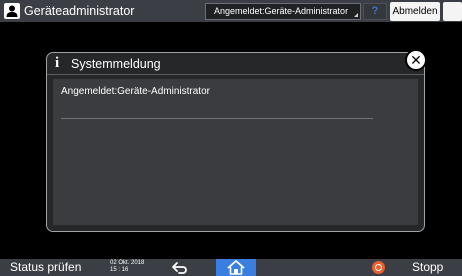  I want to click on dialog-title: Systemmeldung, so click(116, 64).